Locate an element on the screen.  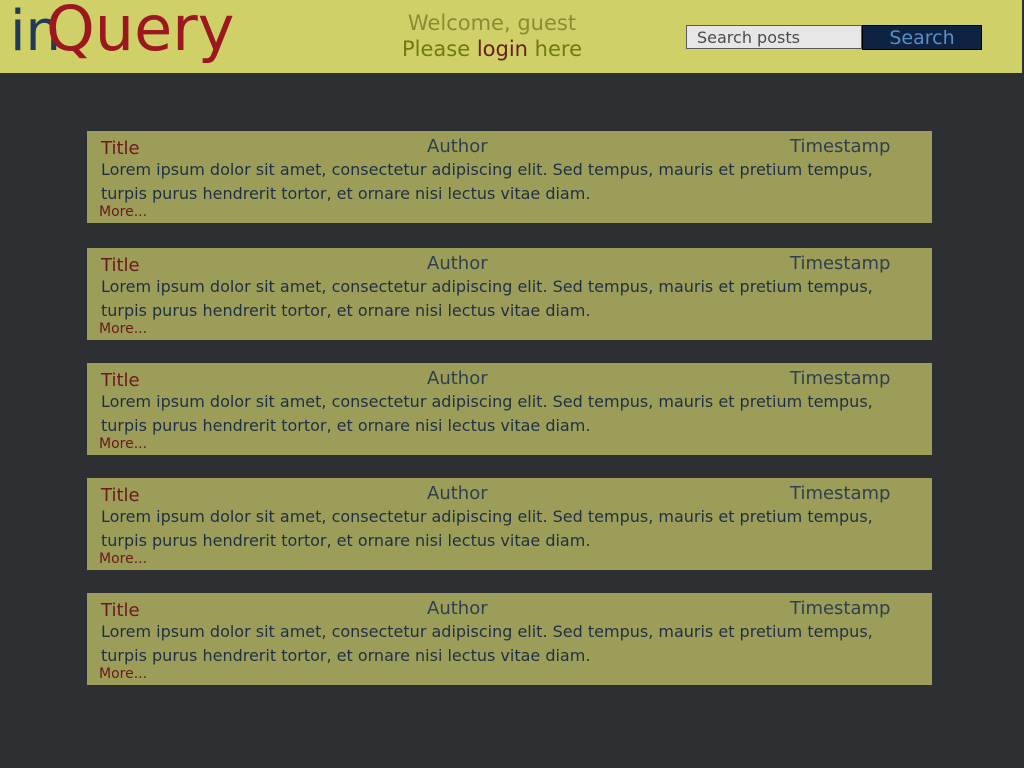
welcome-panel: Welcome, guest Please login here is located at coordinates (492, 36).